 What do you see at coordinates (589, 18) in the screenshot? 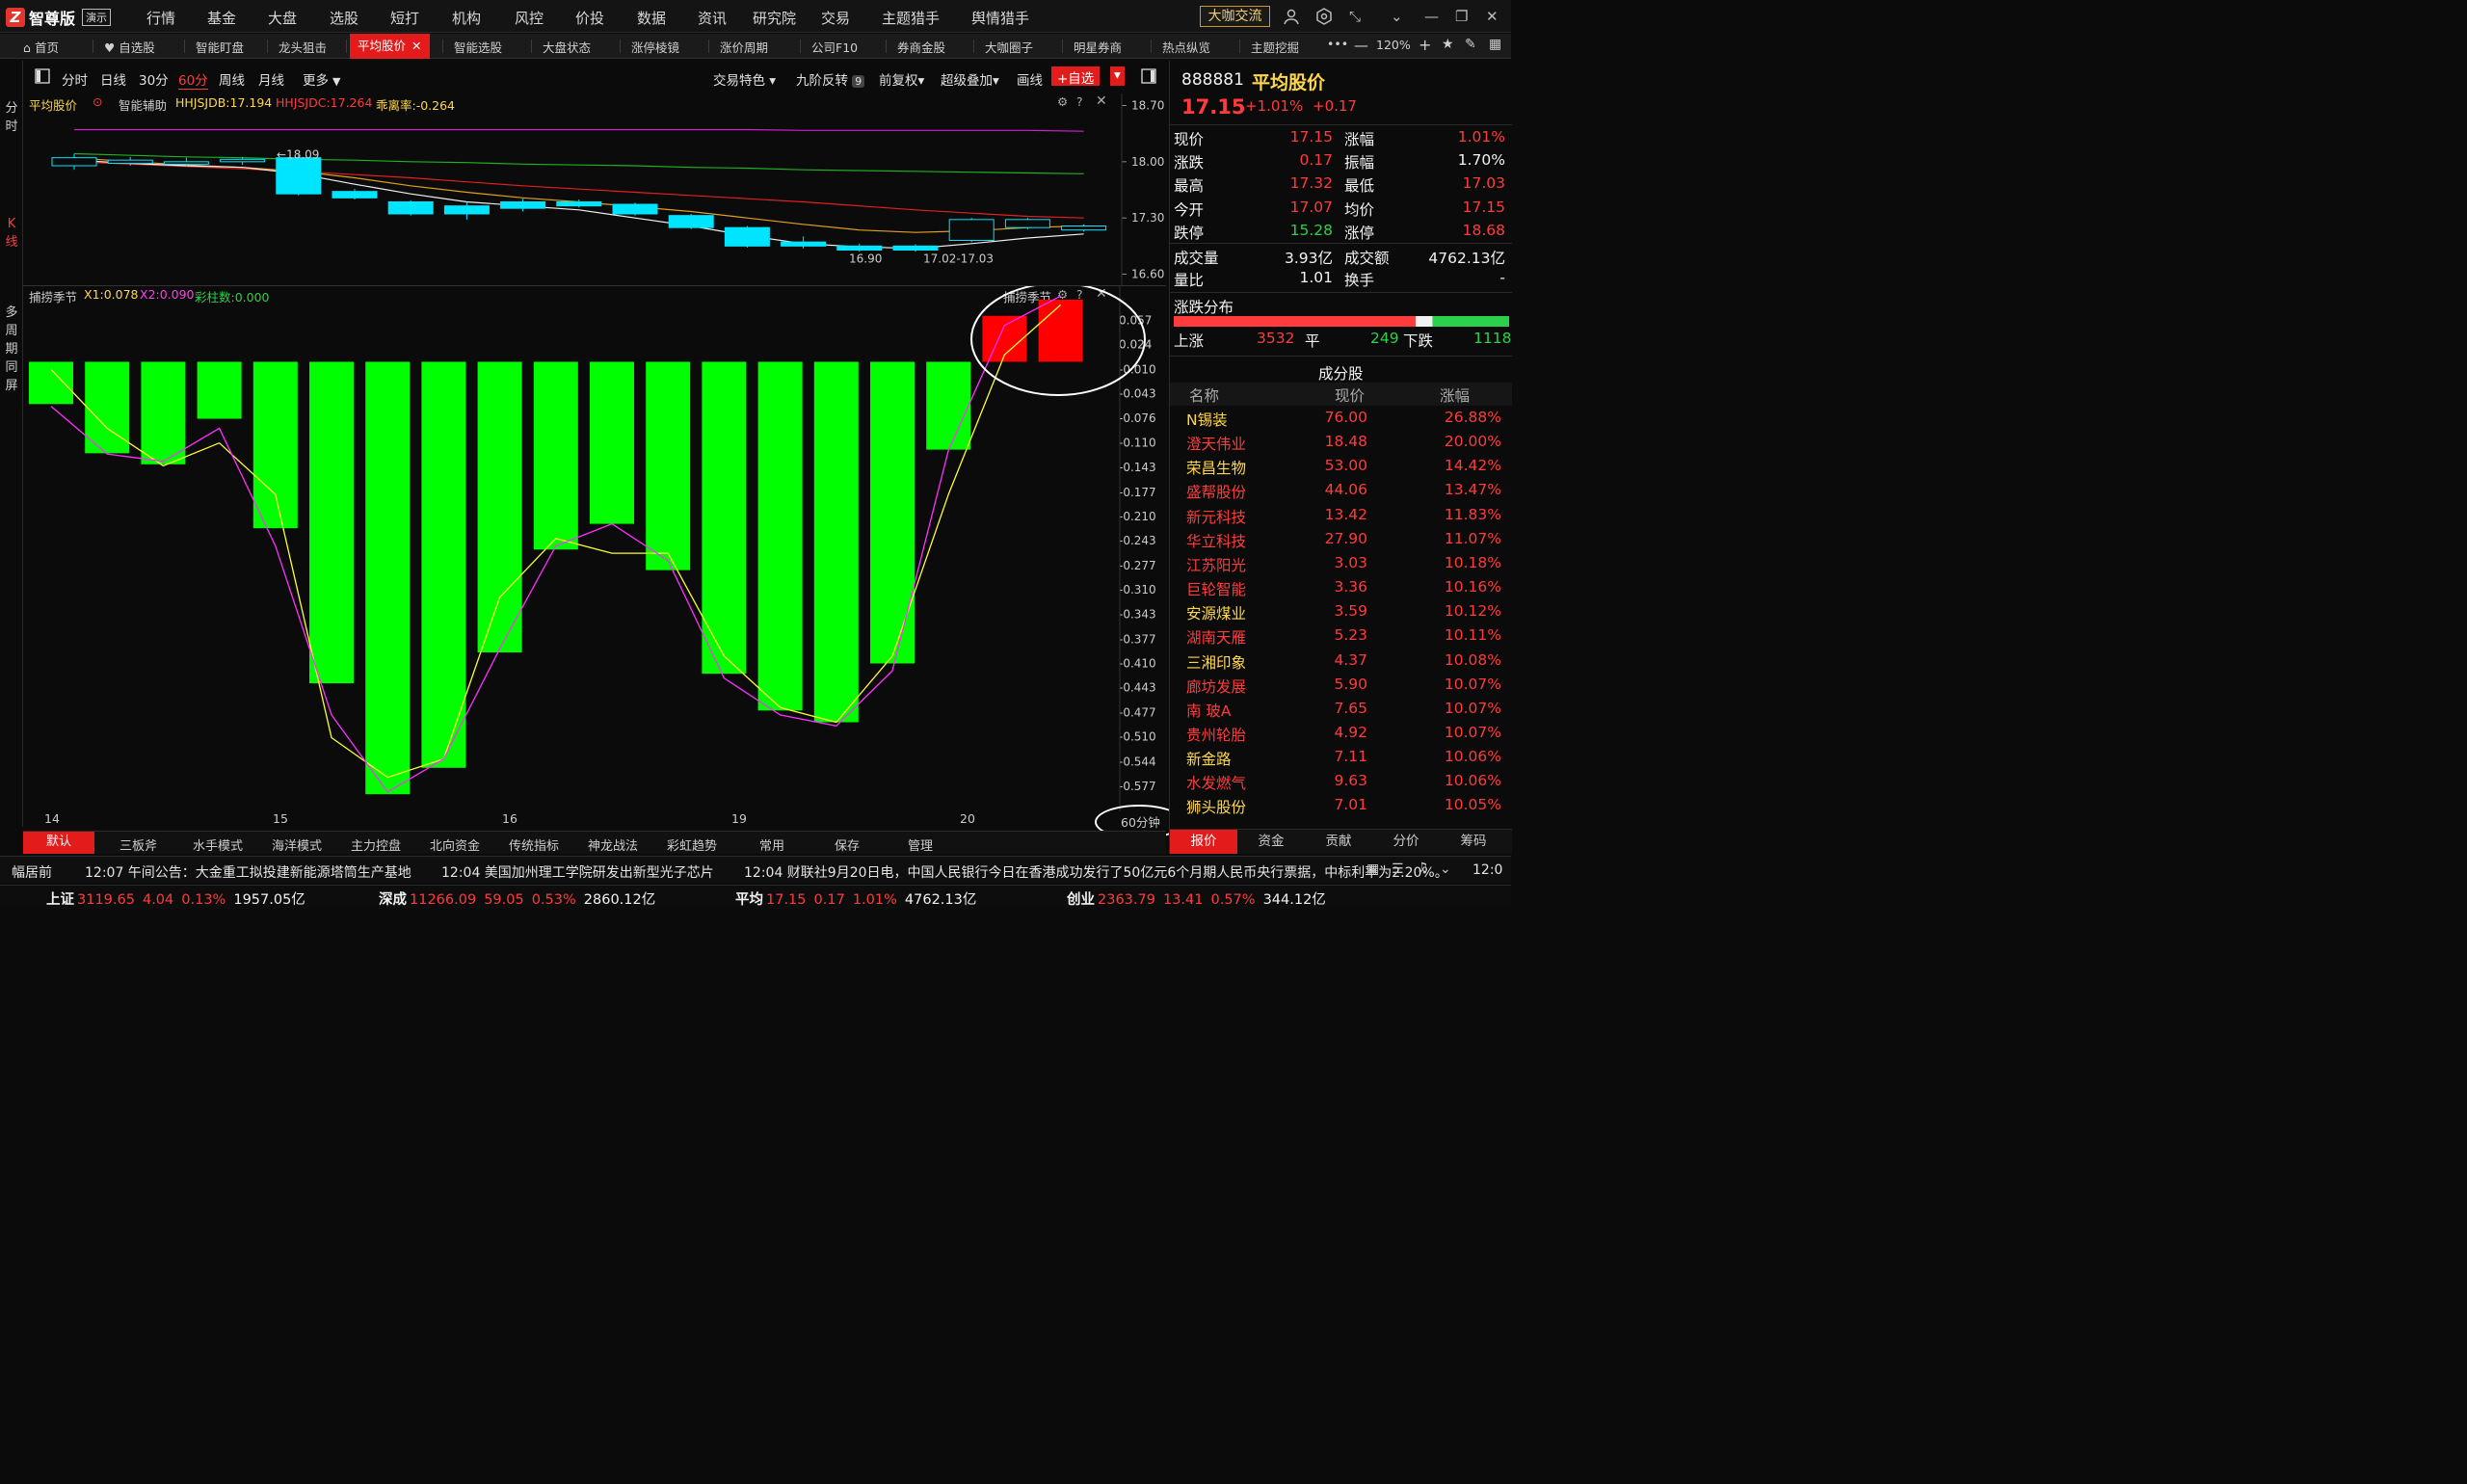
I see `top-menu-7: 价投` at bounding box center [589, 18].